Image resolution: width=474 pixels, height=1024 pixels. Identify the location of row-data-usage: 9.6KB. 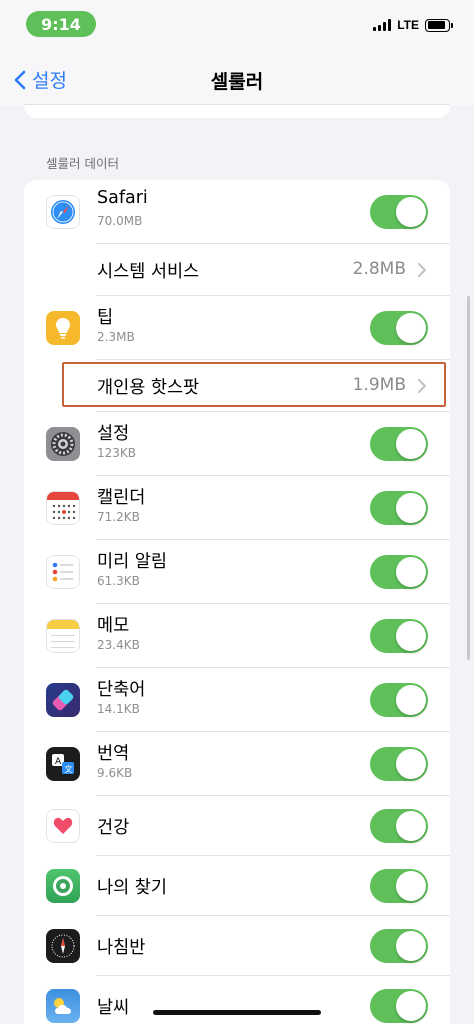
(115, 773).